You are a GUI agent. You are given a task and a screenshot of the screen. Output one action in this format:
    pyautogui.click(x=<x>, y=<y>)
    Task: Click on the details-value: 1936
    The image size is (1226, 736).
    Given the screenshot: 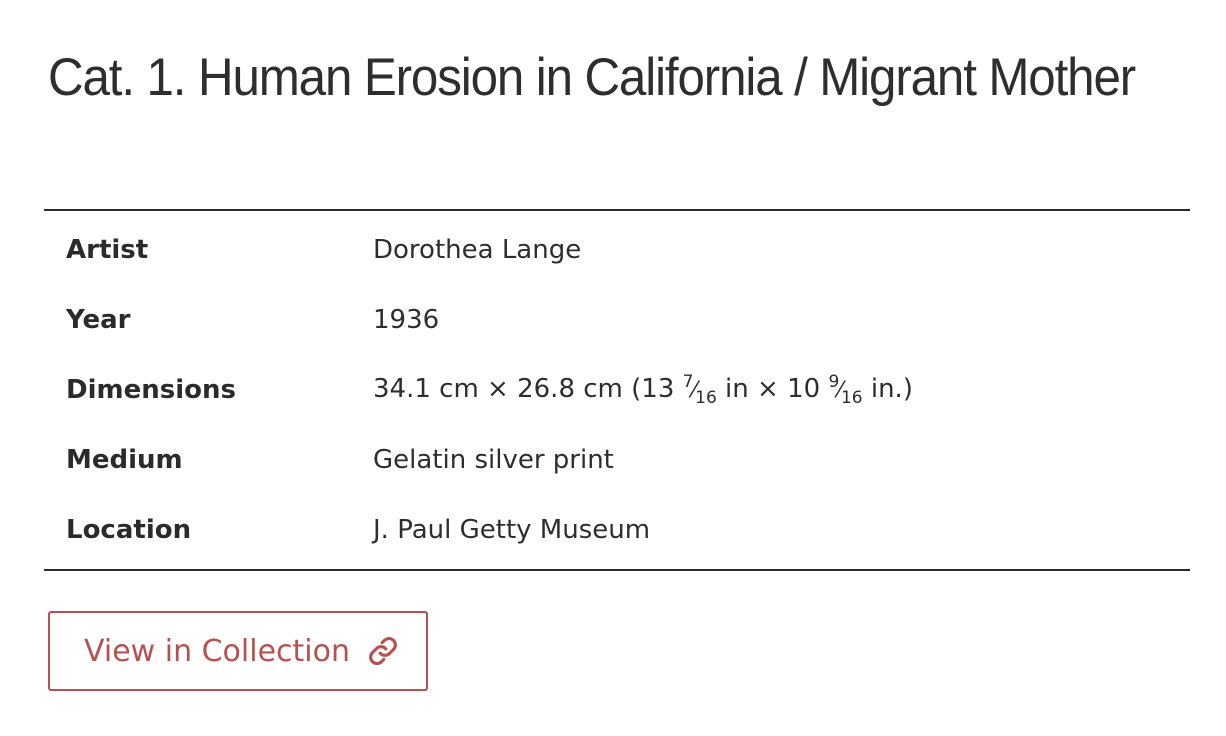 What is the action you would take?
    pyautogui.click(x=406, y=320)
    